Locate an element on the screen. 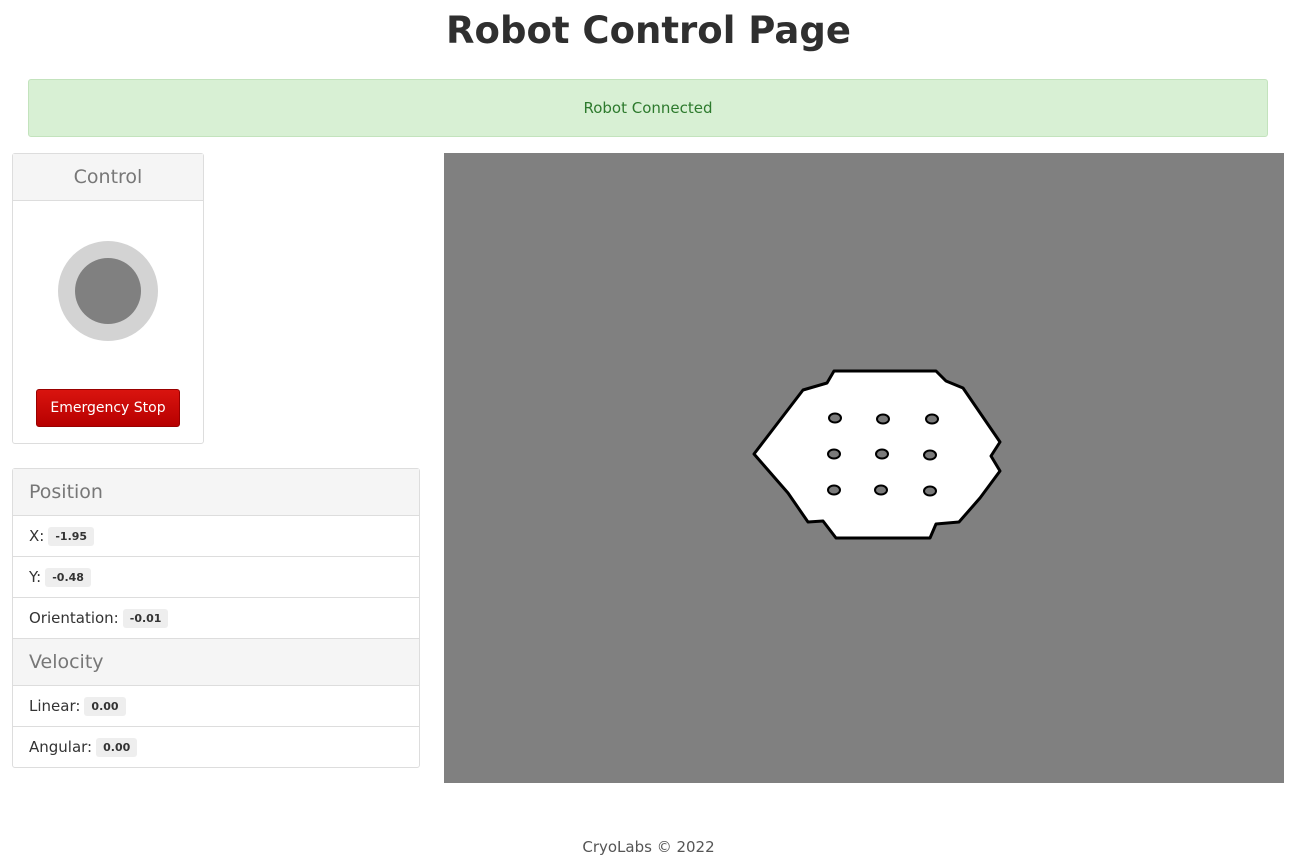 This screenshot has height=861, width=1297. angular-velocity-value: 0.00 is located at coordinates (117, 747).